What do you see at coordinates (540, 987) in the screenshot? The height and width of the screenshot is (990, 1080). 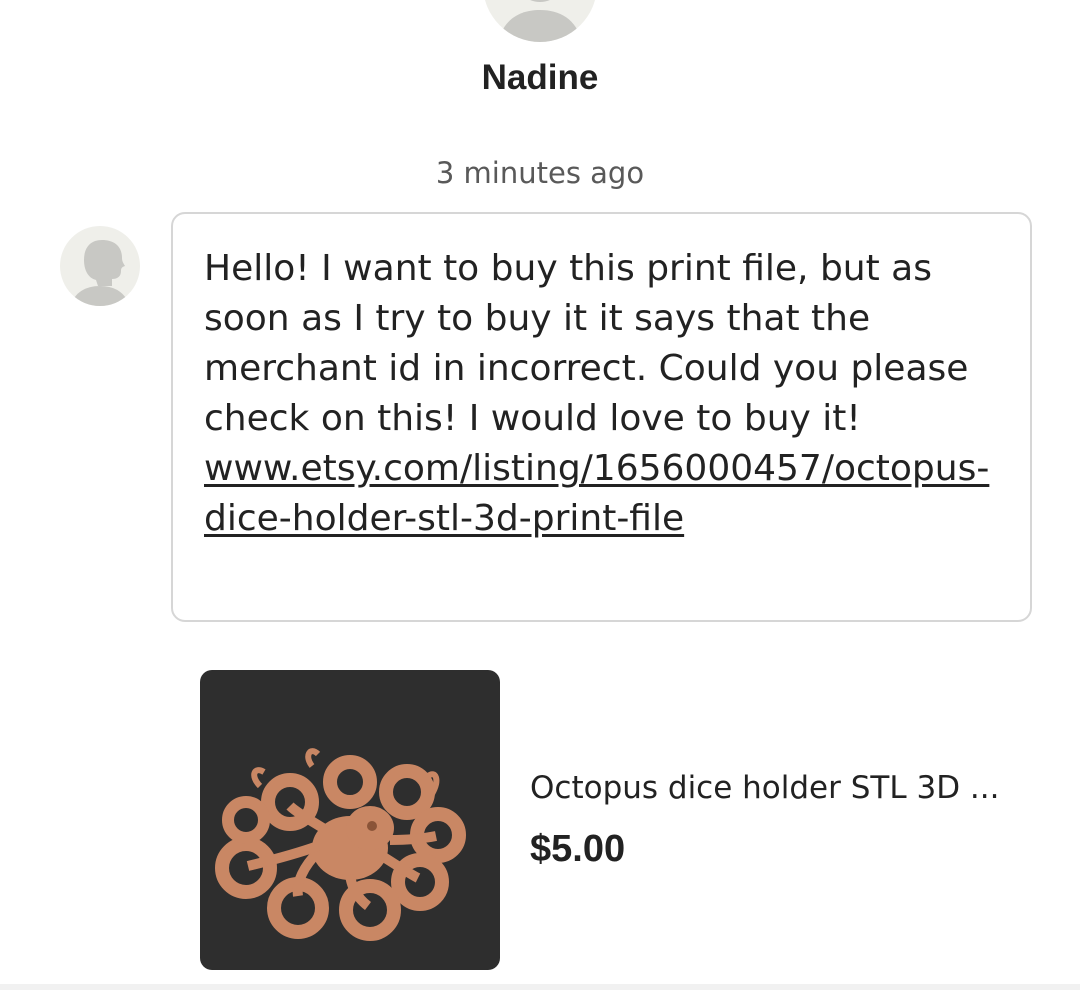 I see `bottom-divider` at bounding box center [540, 987].